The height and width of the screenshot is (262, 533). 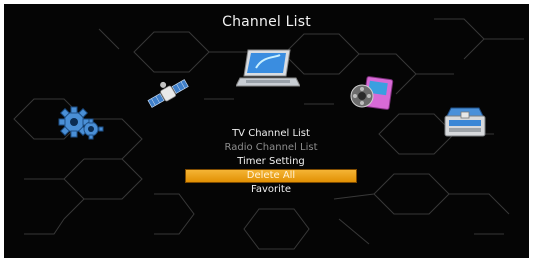 I want to click on menu-item-delete-all: Delete All, so click(x=271, y=176).